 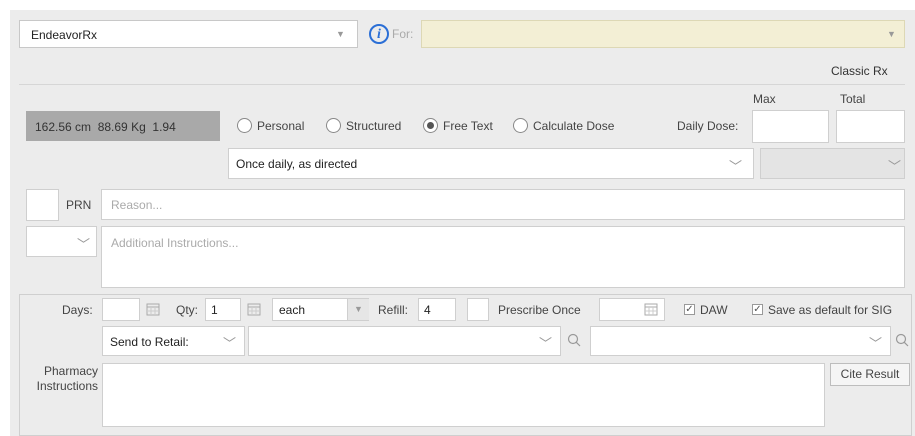 What do you see at coordinates (740, 341) in the screenshot?
I see `prescriber-select: ﹀` at bounding box center [740, 341].